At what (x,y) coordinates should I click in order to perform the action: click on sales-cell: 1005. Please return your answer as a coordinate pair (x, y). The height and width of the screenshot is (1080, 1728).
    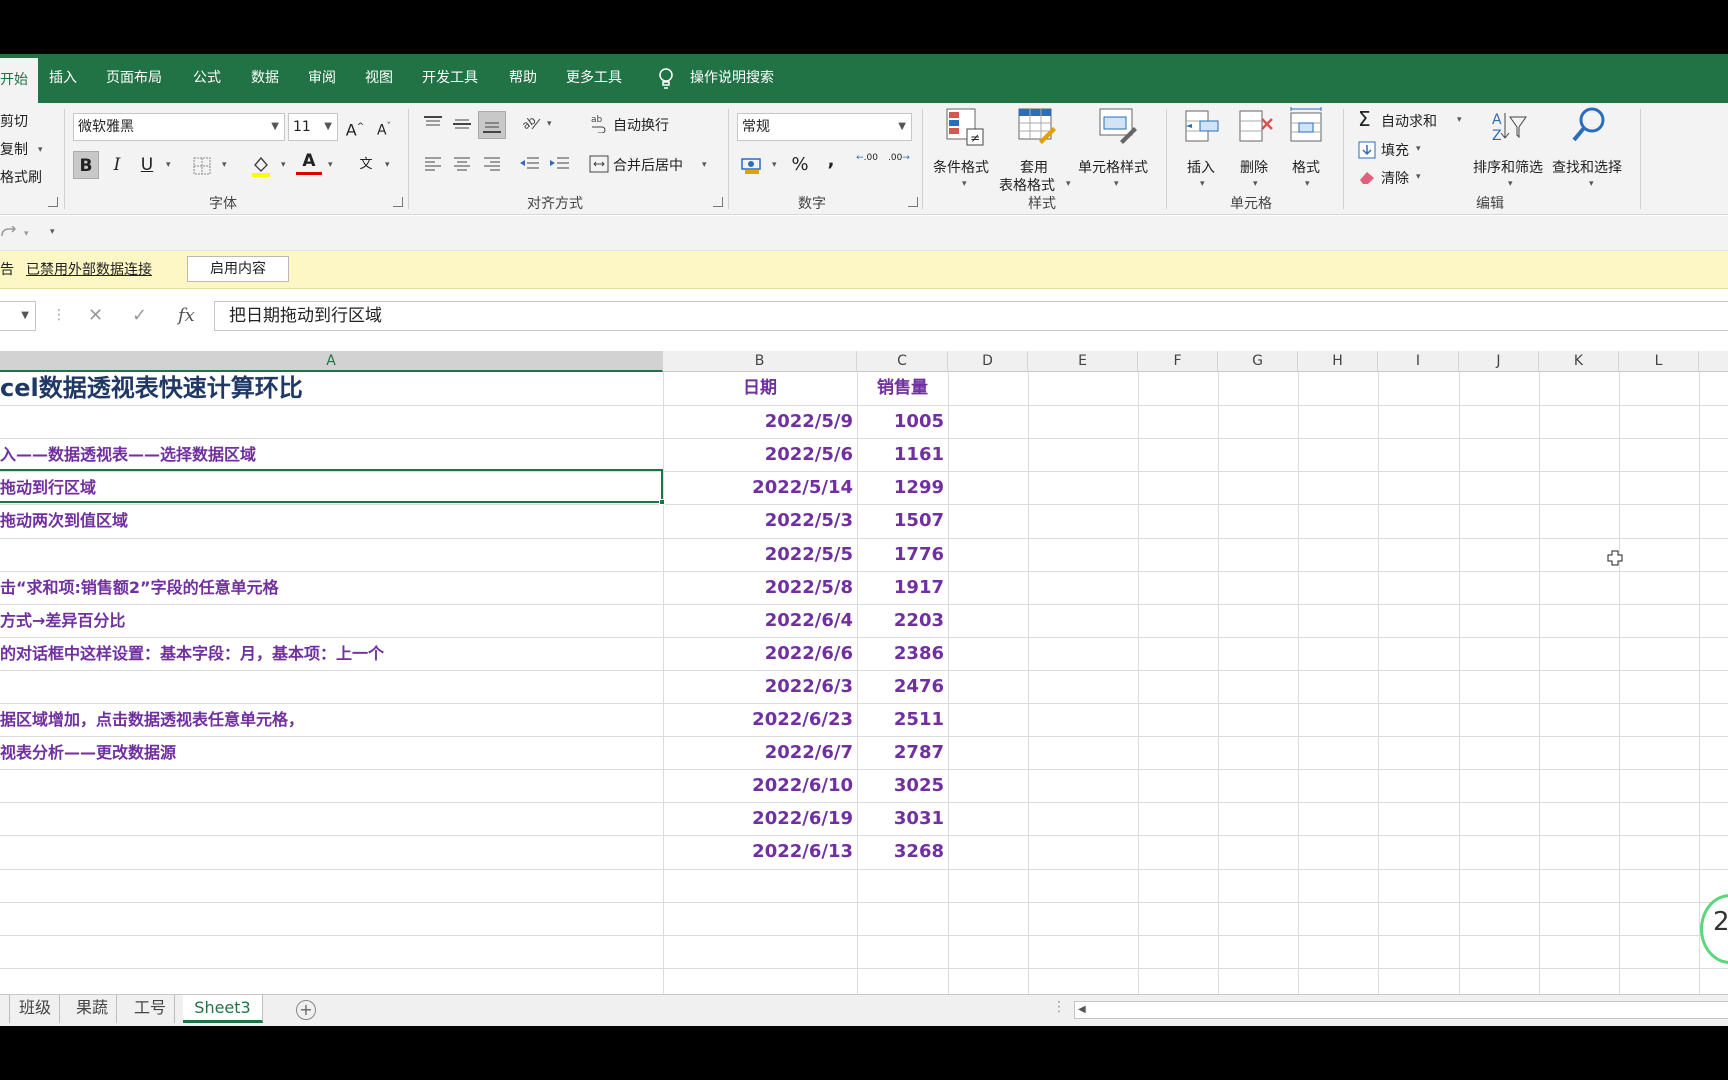
    Looking at the image, I should click on (900, 421).